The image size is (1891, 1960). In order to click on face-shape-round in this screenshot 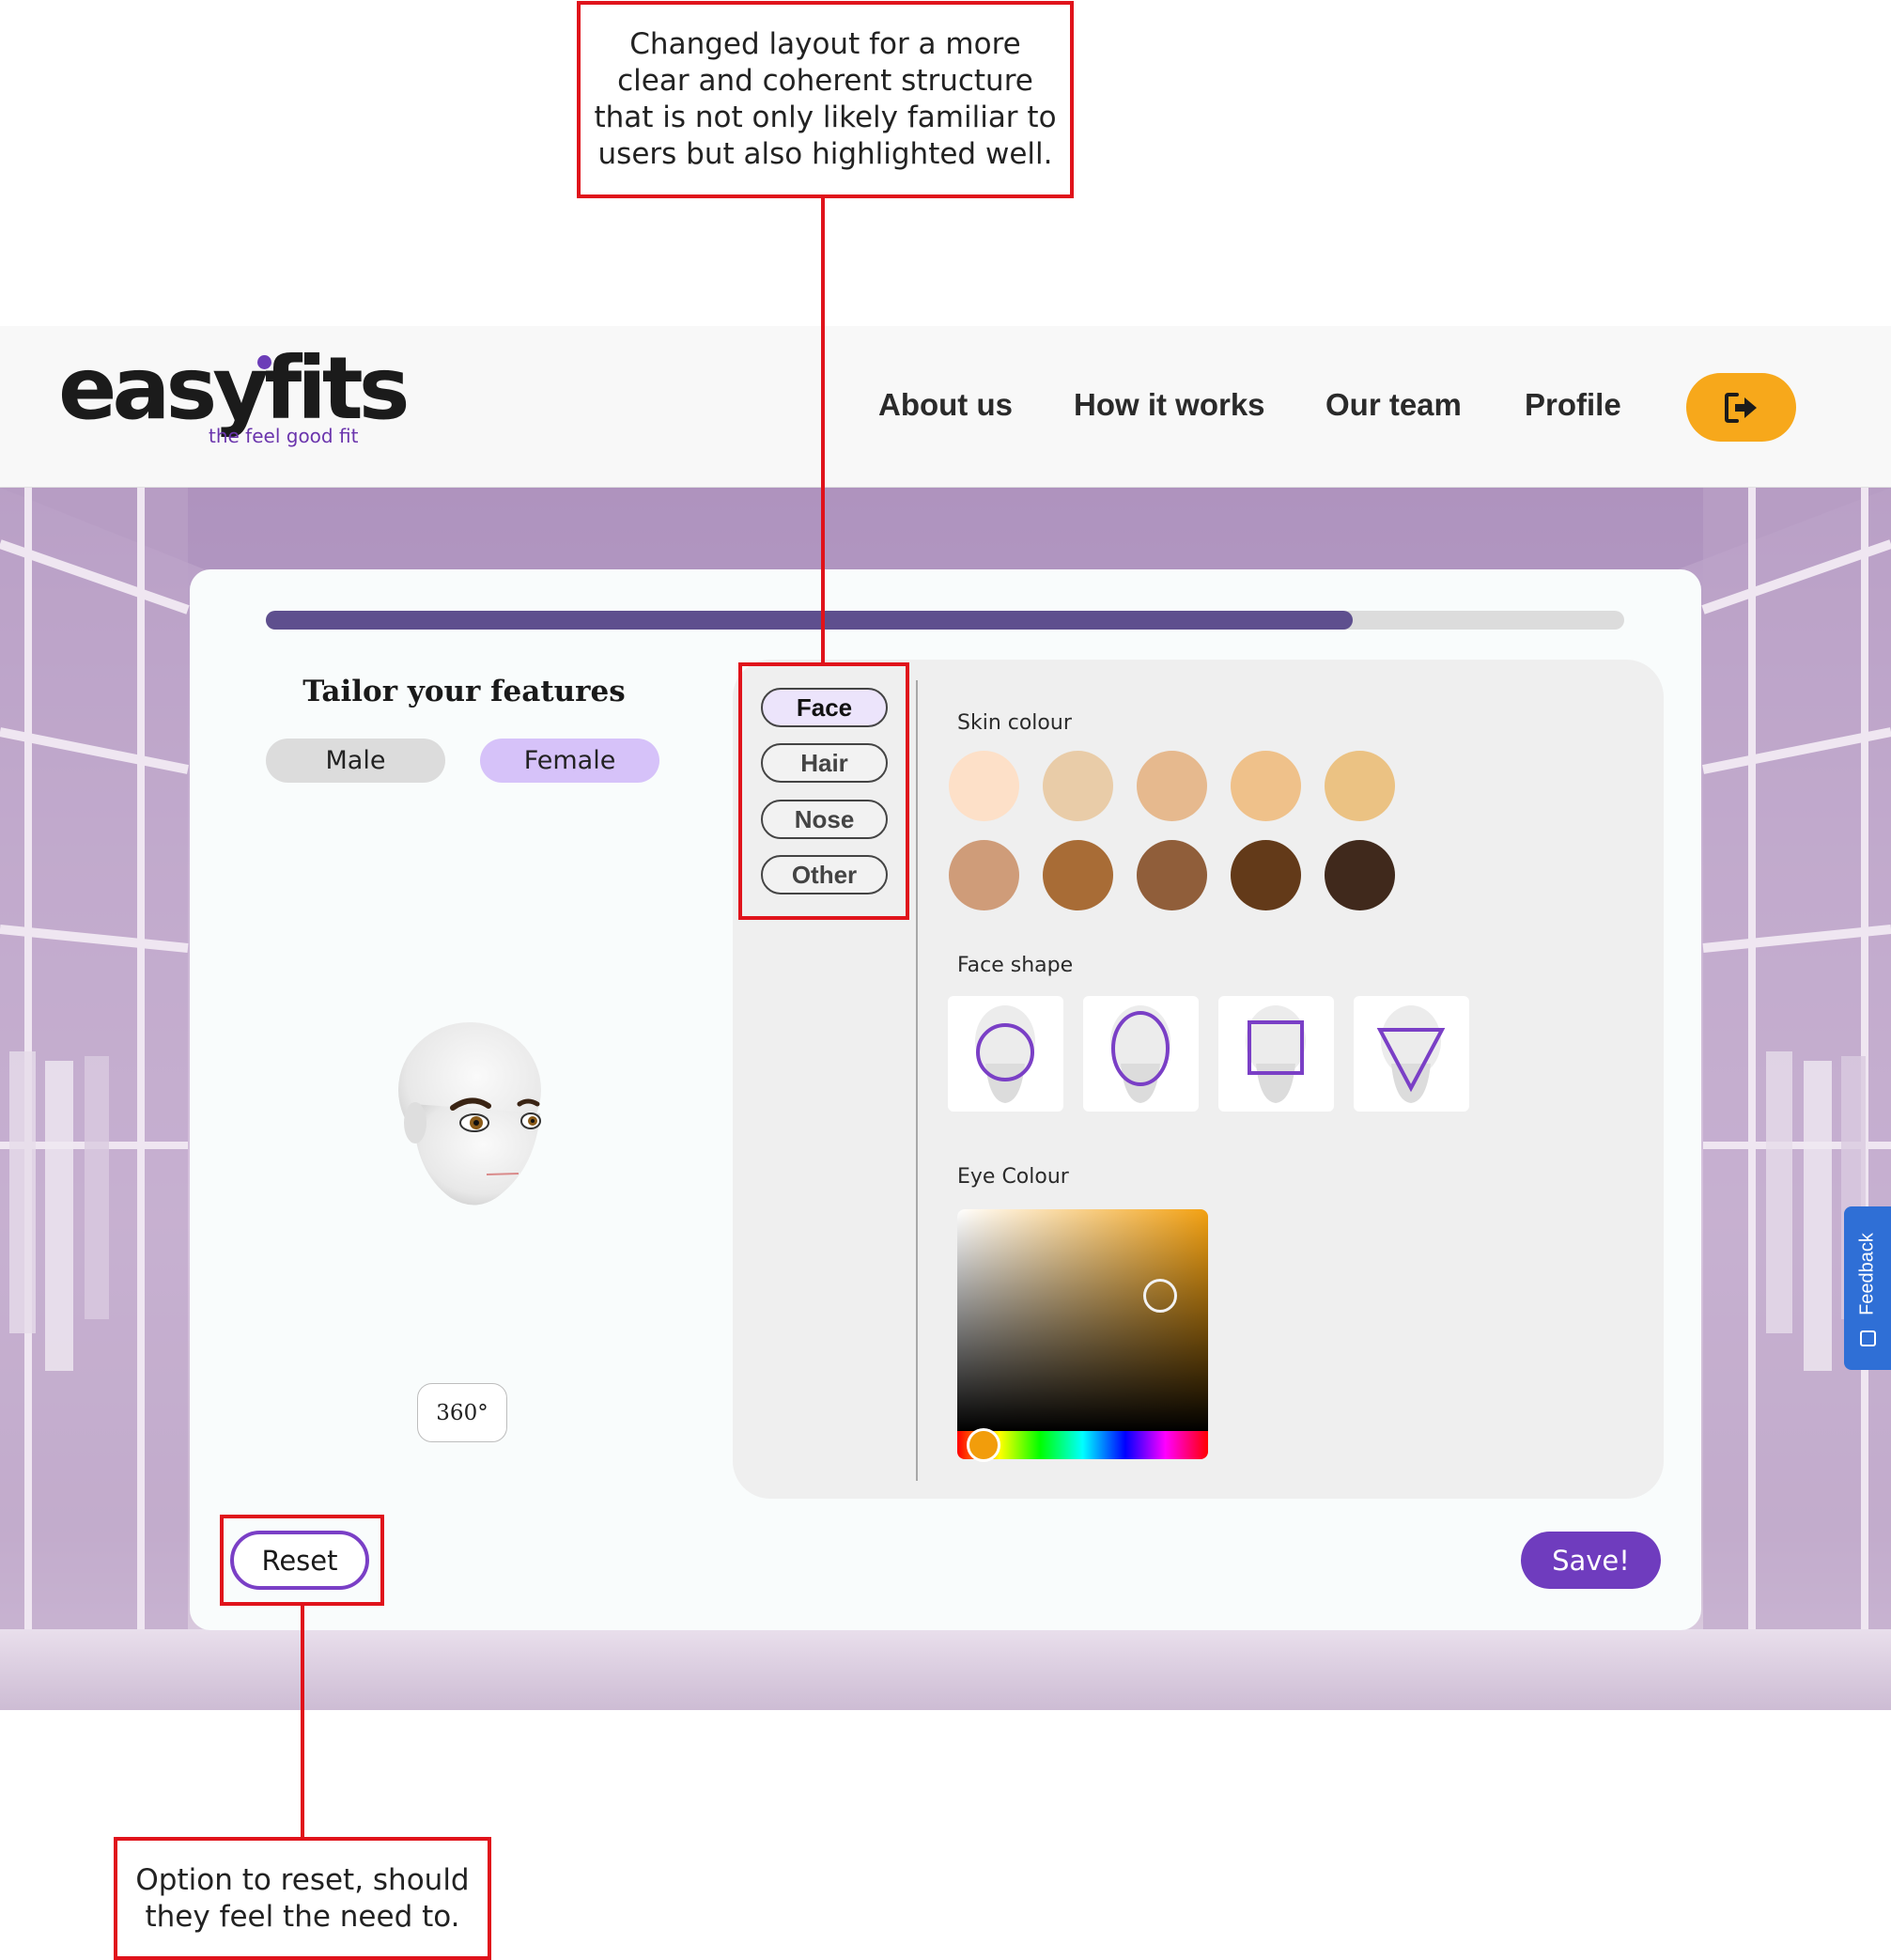, I will do `click(1005, 1054)`.